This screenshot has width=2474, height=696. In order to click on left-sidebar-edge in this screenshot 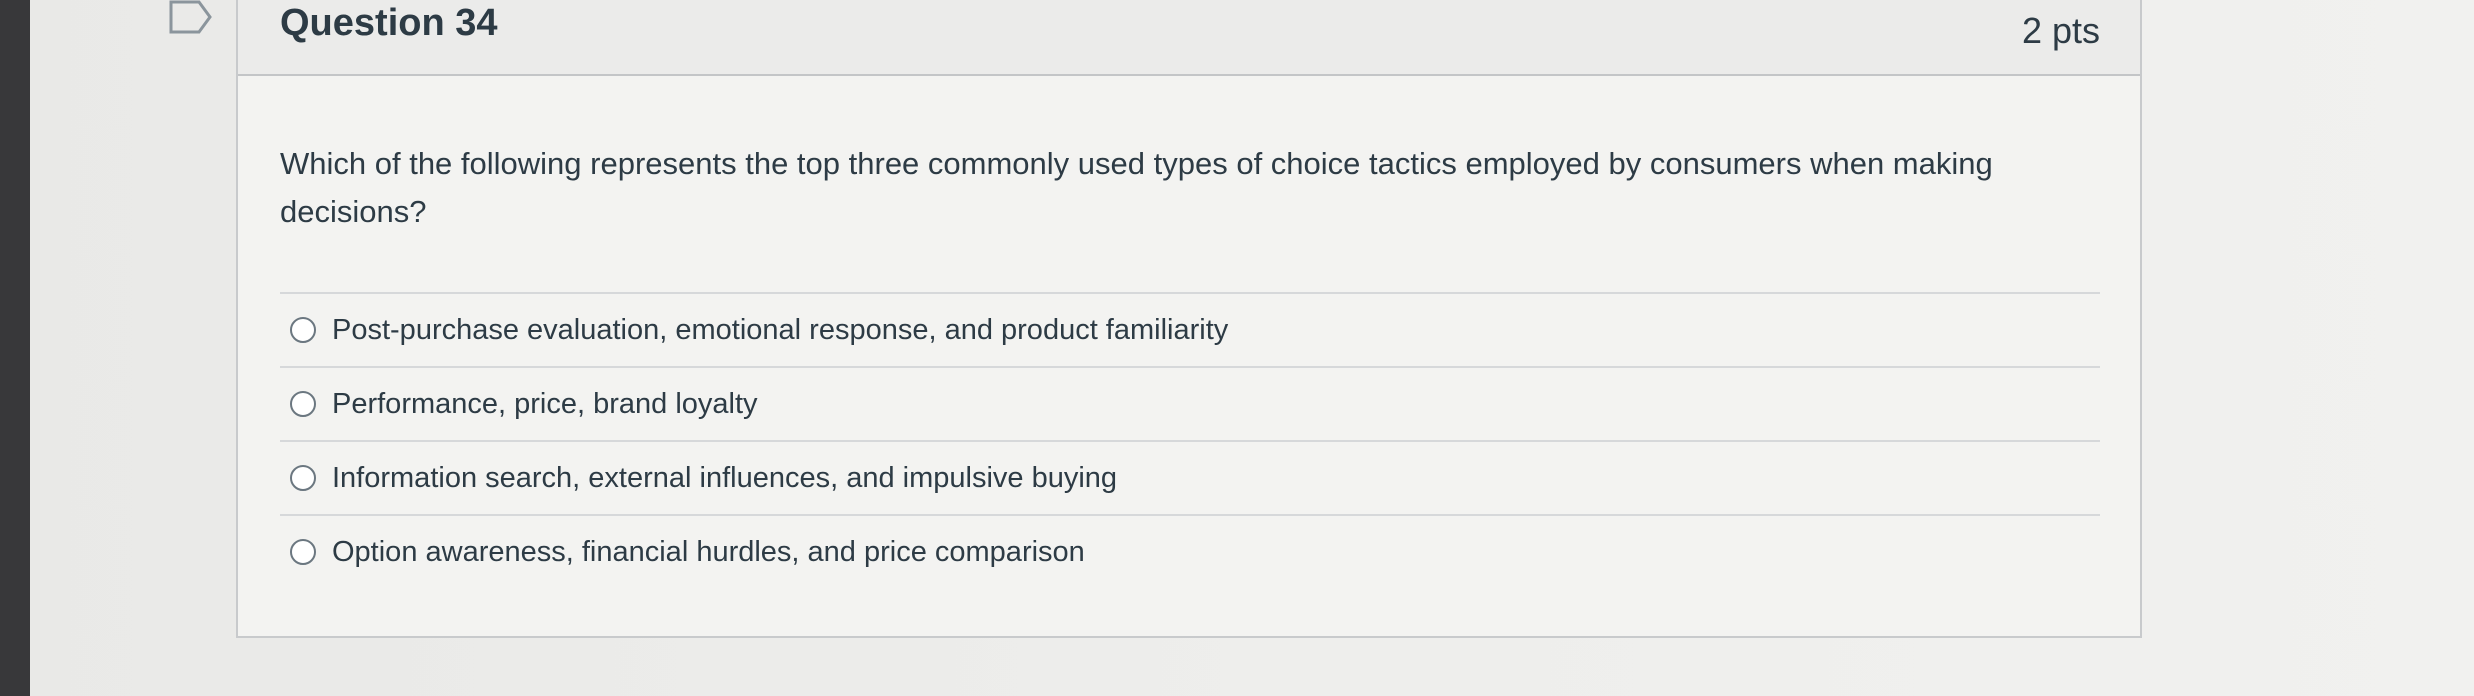, I will do `click(15, 348)`.